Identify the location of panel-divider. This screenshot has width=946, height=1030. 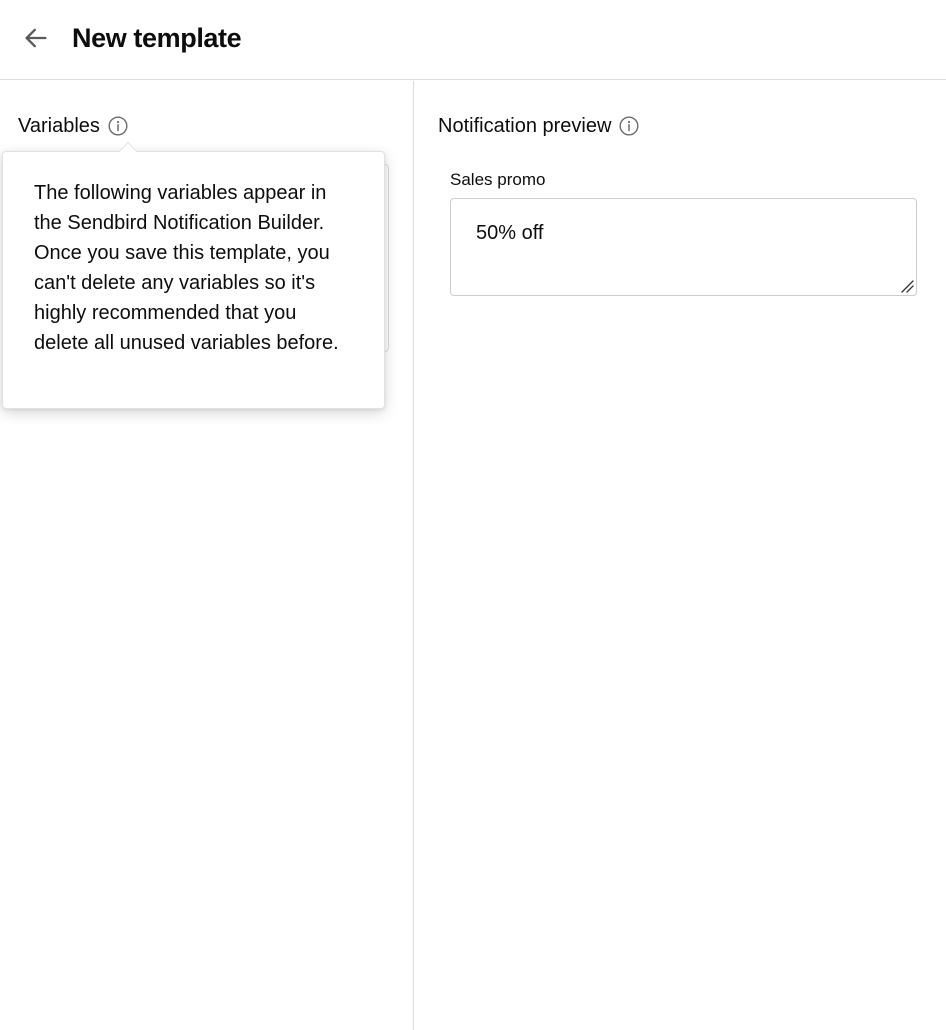
(413, 555).